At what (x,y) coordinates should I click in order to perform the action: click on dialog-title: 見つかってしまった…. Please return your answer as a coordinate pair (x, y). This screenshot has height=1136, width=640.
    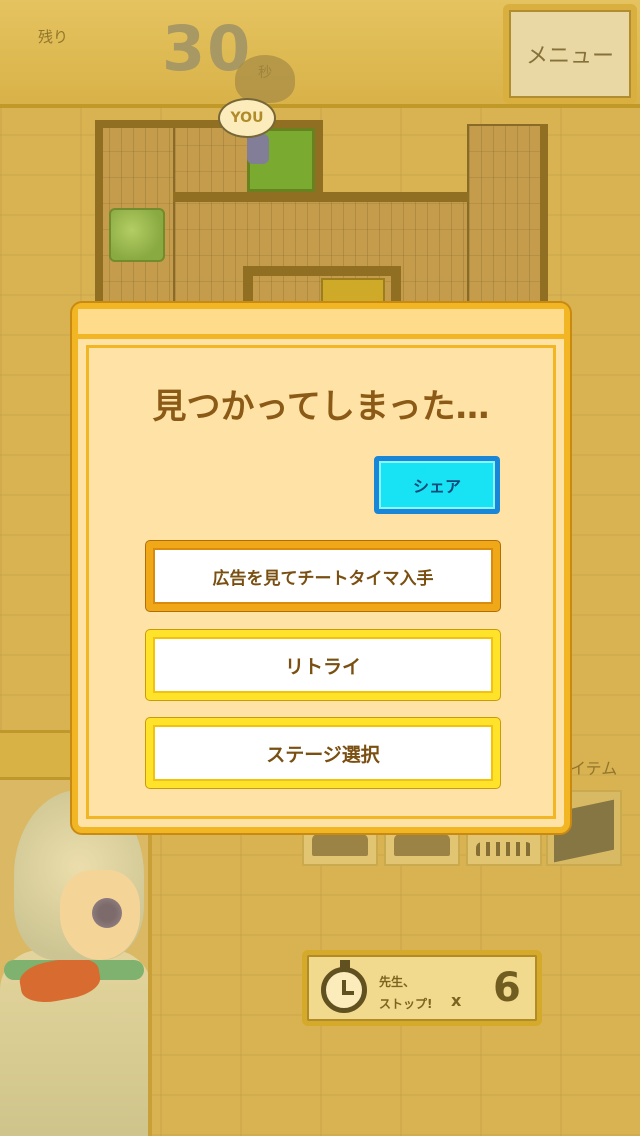
    Looking at the image, I should click on (321, 407).